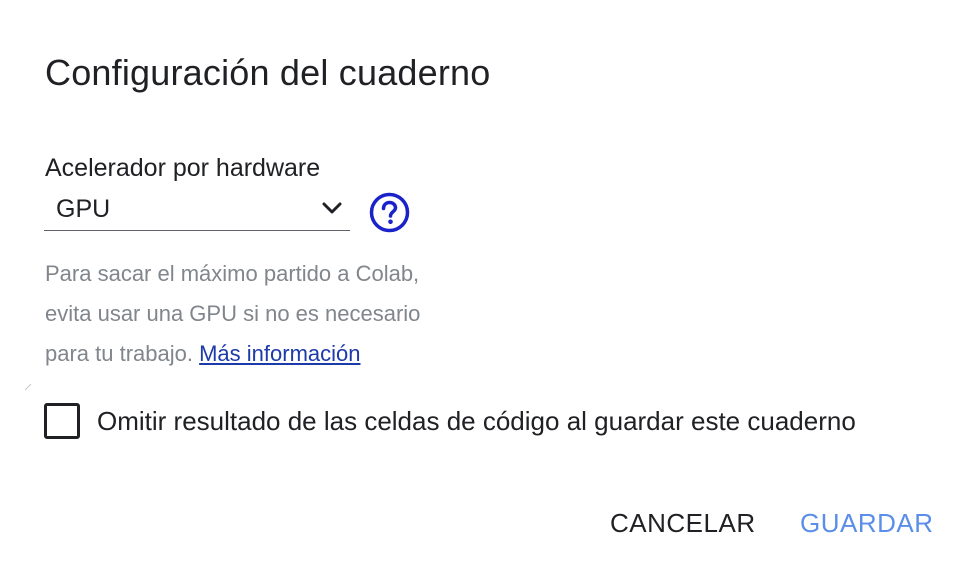 Image resolution: width=956 pixels, height=576 pixels. Describe the element at coordinates (233, 313) in the screenshot. I see `gpu-usage-notice-line-2: evita usar una GPU si no es necesario` at that location.